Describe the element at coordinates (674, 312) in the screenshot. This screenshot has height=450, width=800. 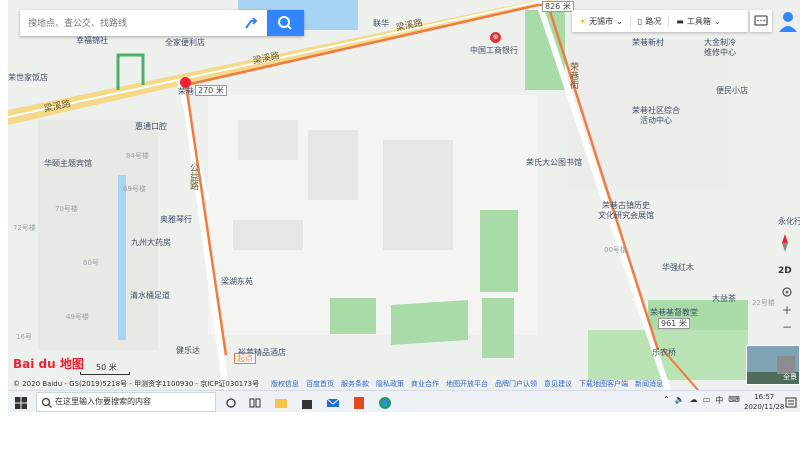
I see `poi-jidujiao: 荣巷基督教堂` at that location.